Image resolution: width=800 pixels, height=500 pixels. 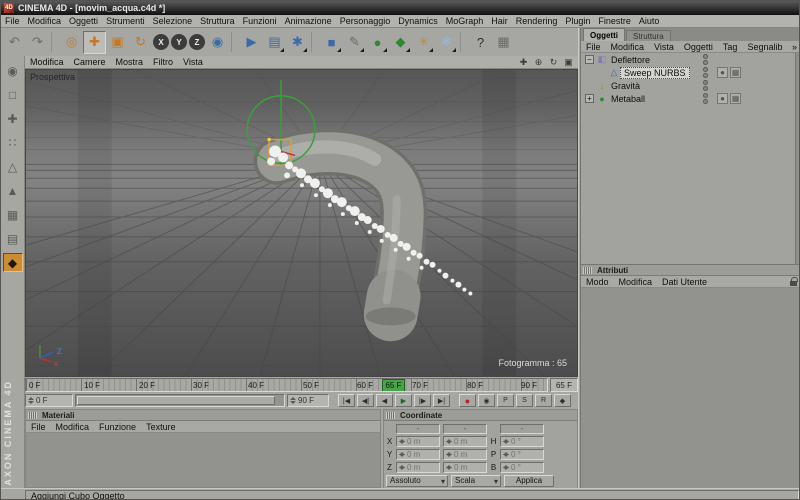 What do you see at coordinates (522, 467) in the screenshot?
I see `rotation-b-field: 0 °` at bounding box center [522, 467].